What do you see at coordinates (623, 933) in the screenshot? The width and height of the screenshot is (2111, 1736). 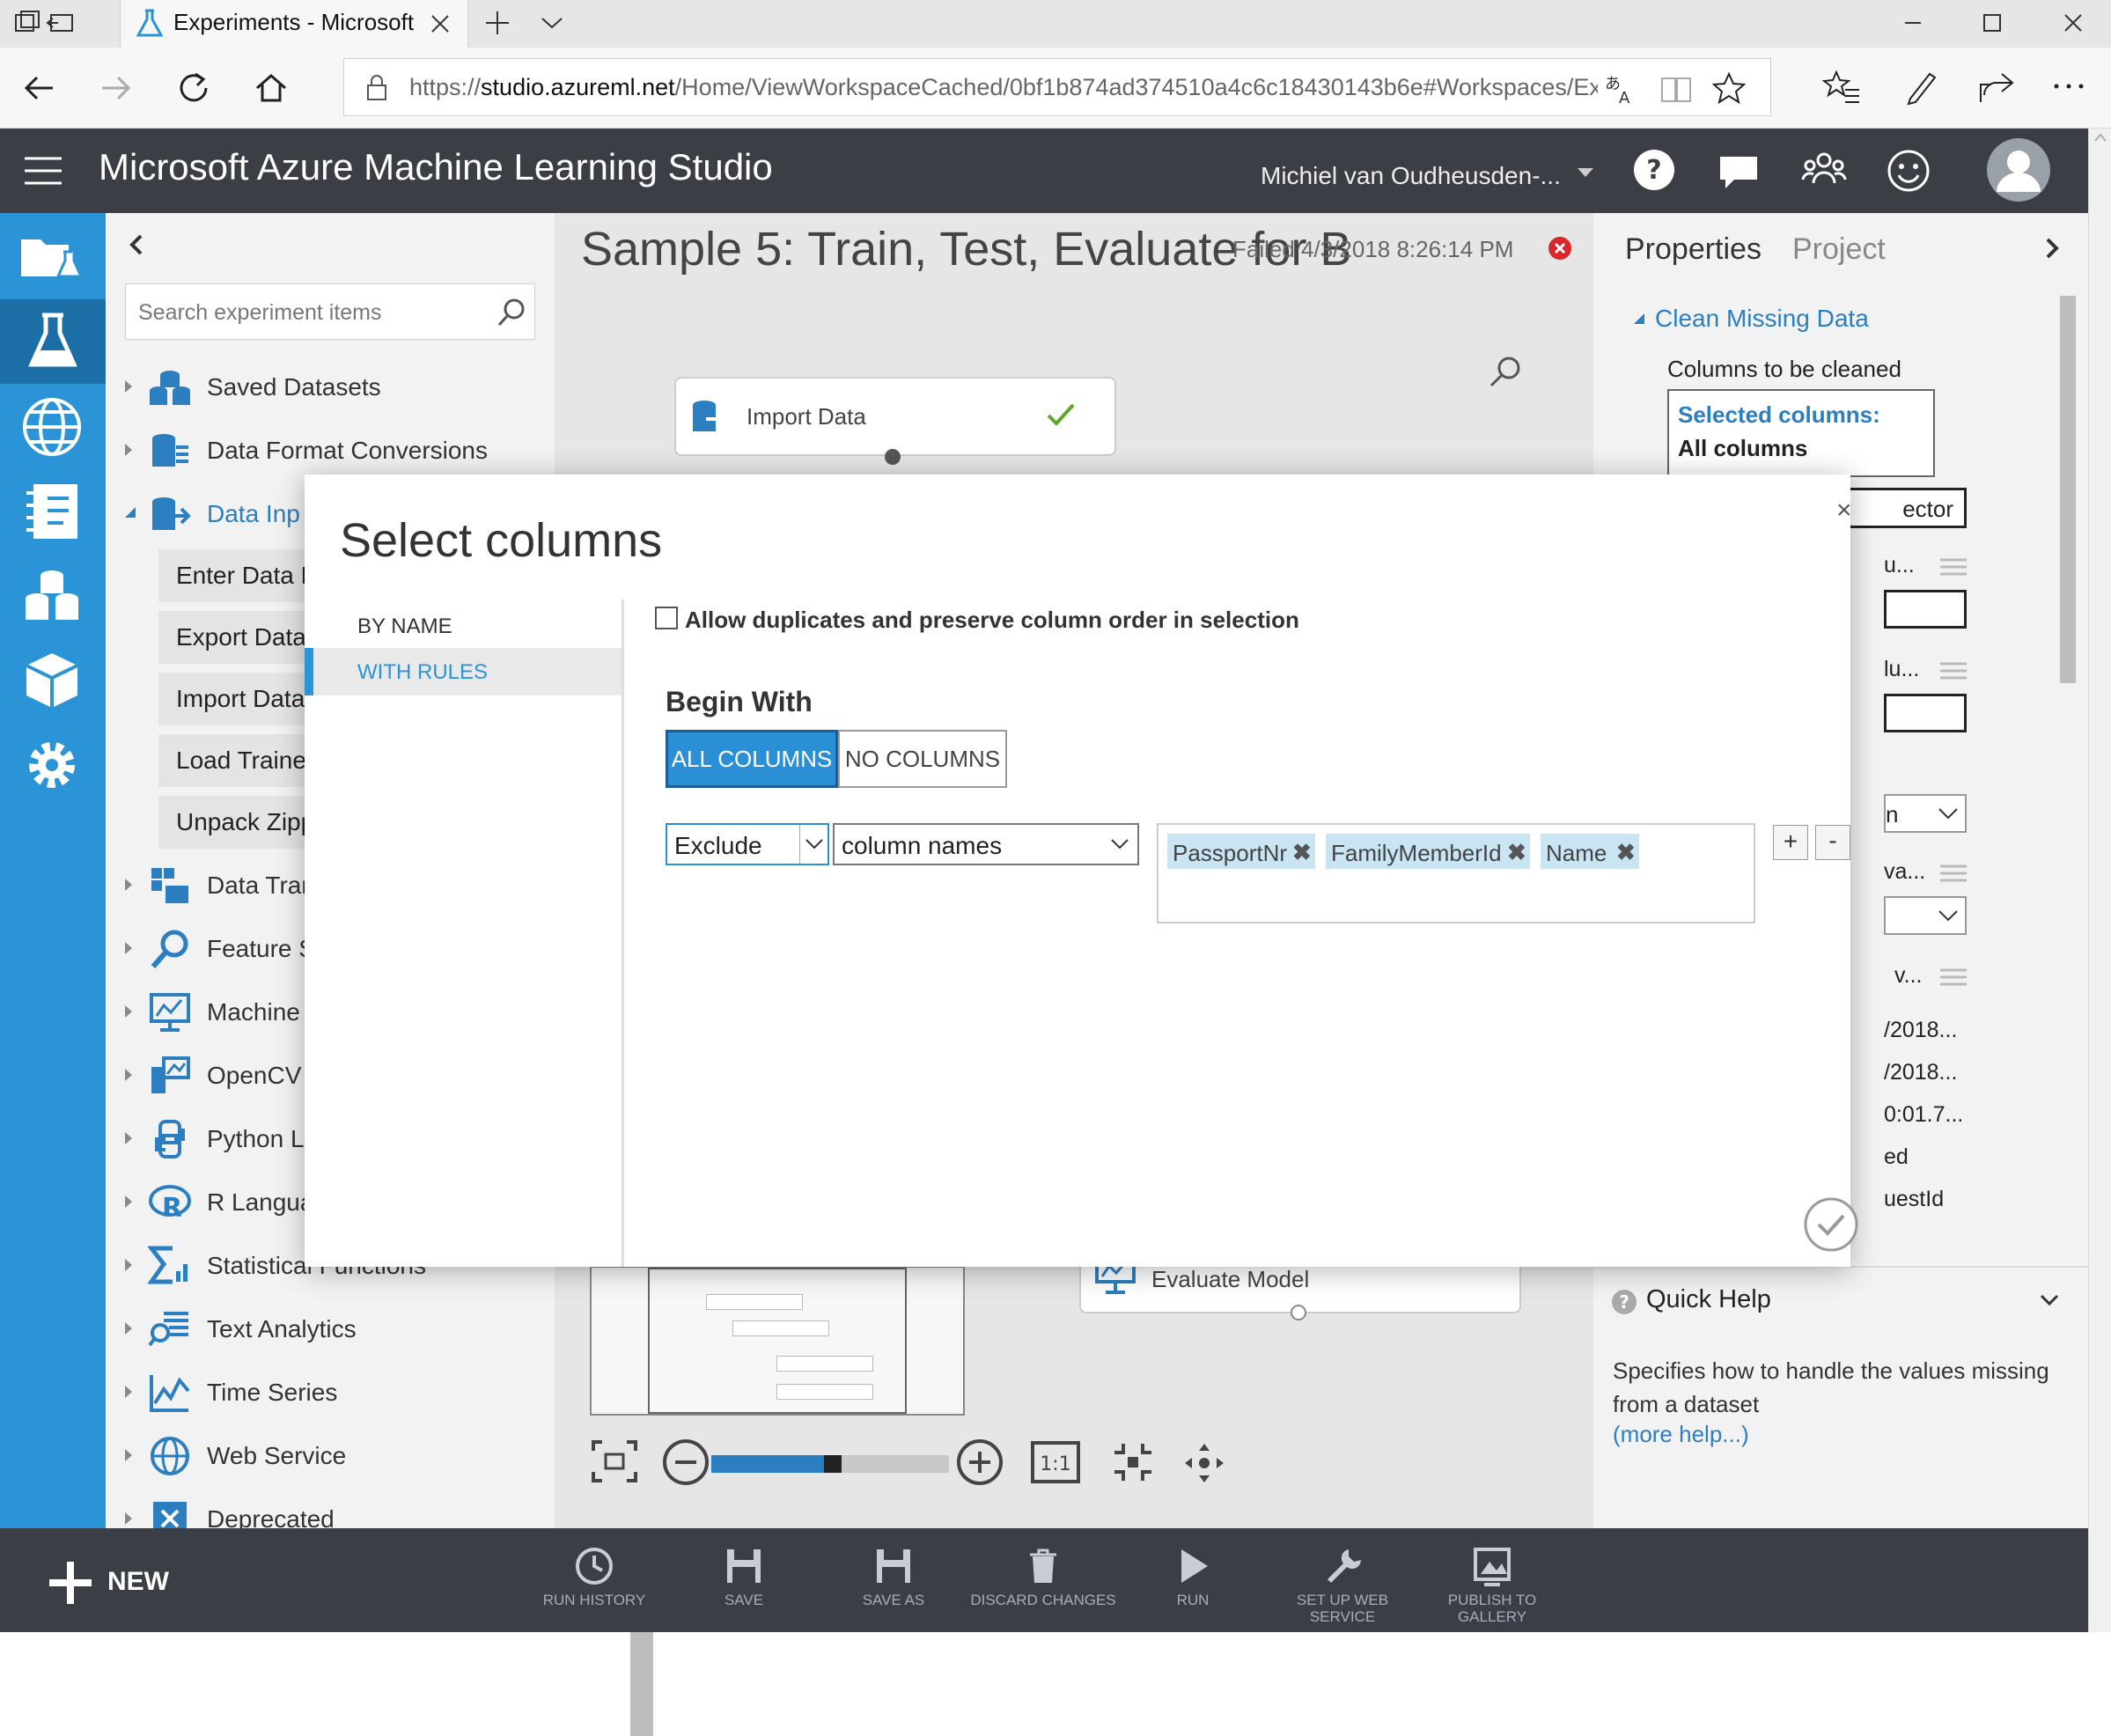 I see `dialog-divider` at bounding box center [623, 933].